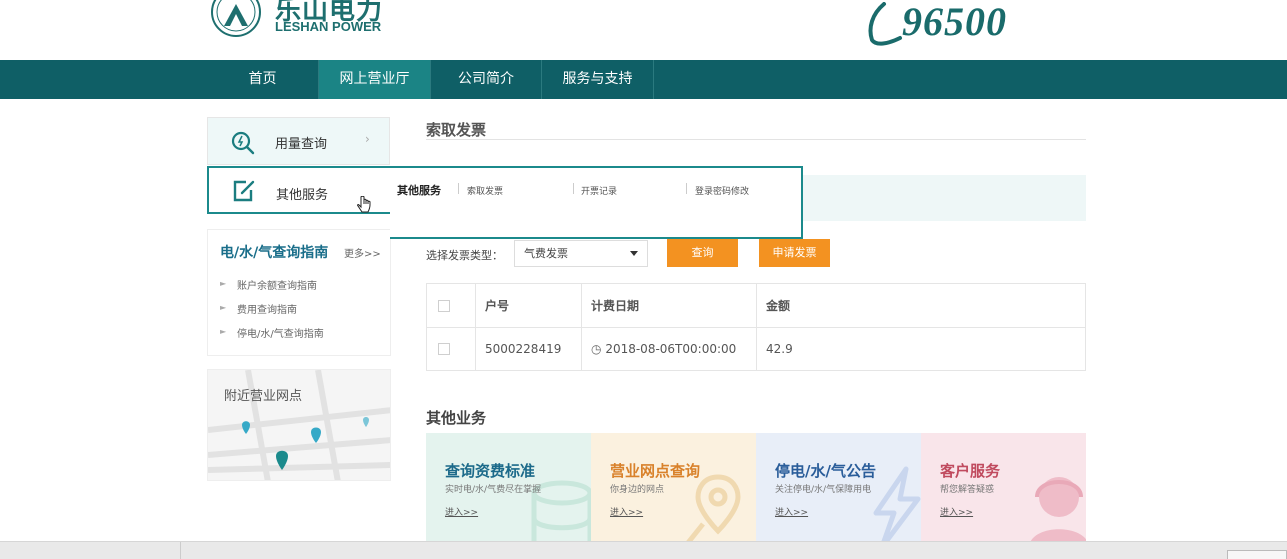  I want to click on card-subtitle: 你身边的网点, so click(637, 490).